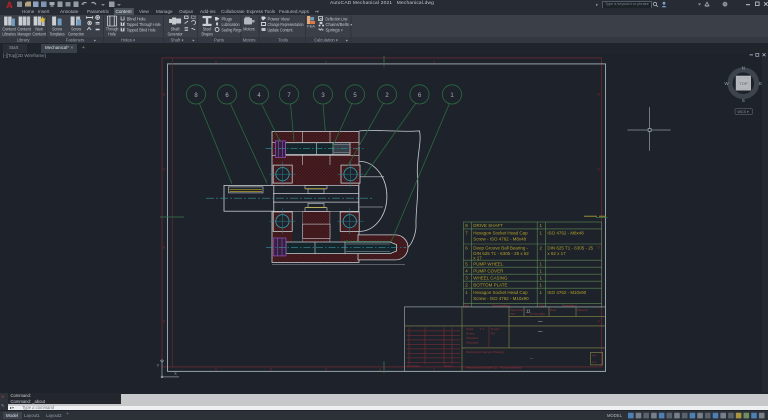 The image size is (768, 420). I want to click on svg-text: Holes ▾, so click(128, 39).